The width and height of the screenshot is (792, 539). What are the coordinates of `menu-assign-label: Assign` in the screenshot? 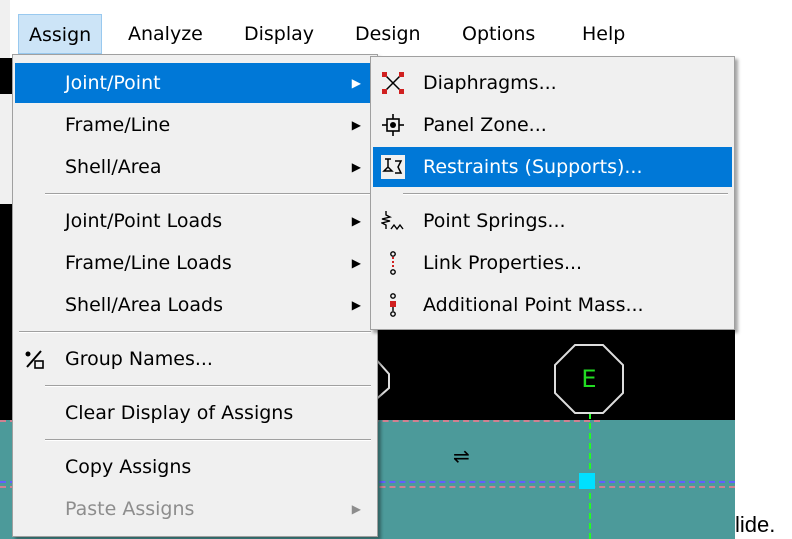 It's located at (60, 35).